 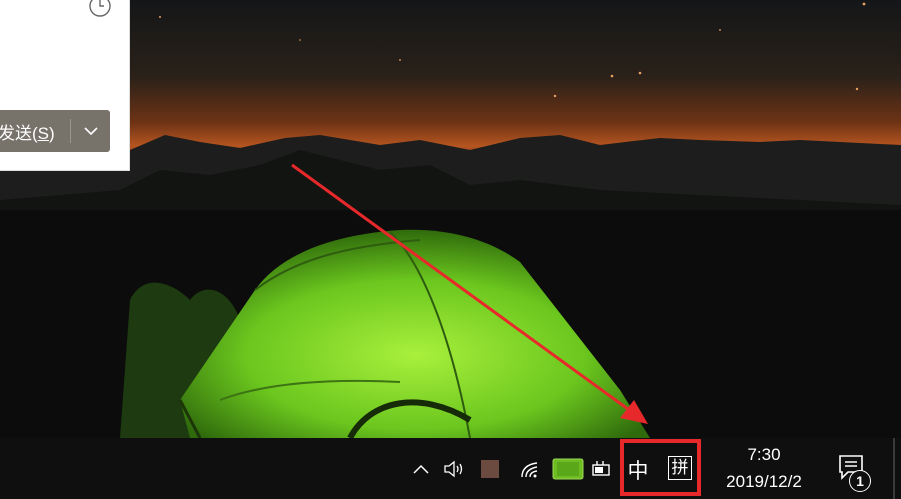 I want to click on clock-date: 2019/12/2, so click(x=764, y=482).